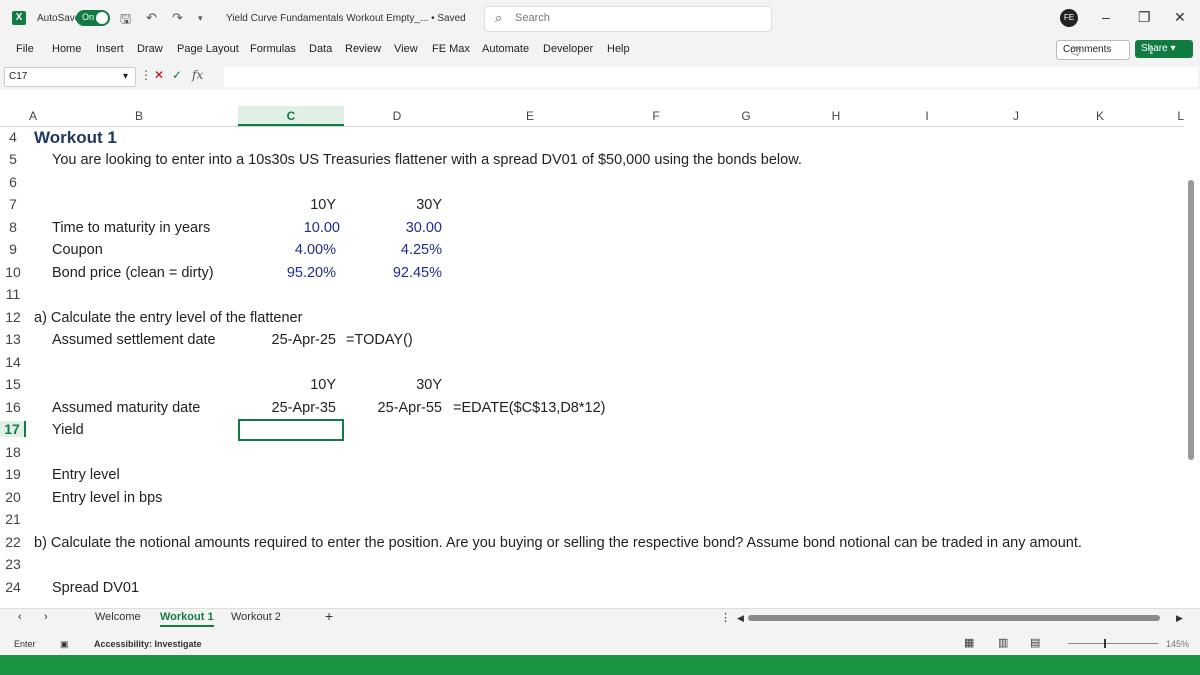  Describe the element at coordinates (1035, 642) in the screenshot. I see `page-break-view-icon: ▤` at that location.